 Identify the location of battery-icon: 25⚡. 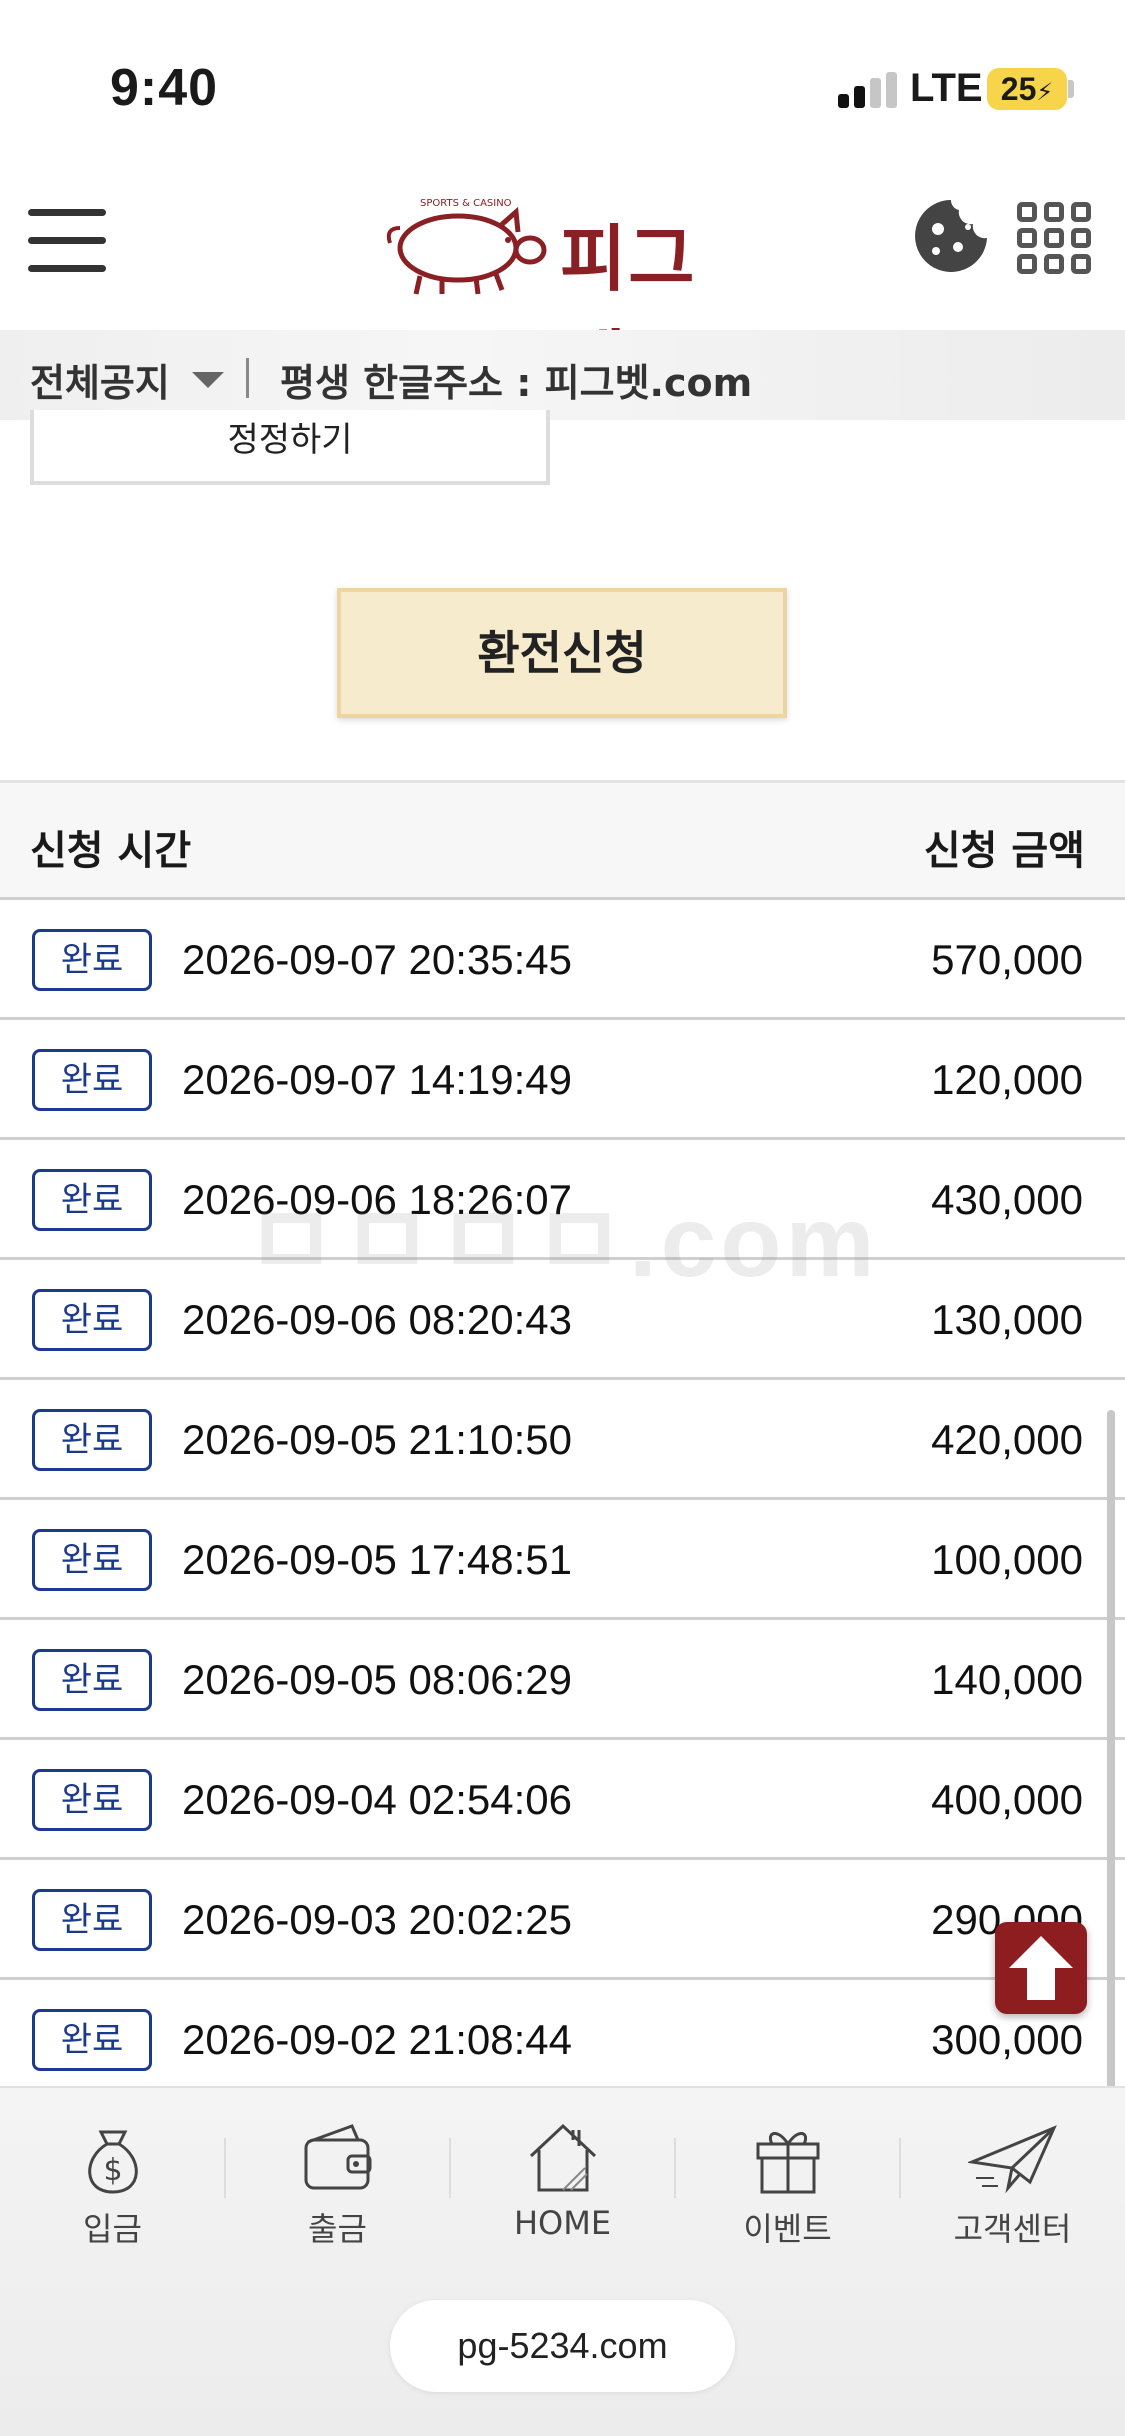
(1027, 89).